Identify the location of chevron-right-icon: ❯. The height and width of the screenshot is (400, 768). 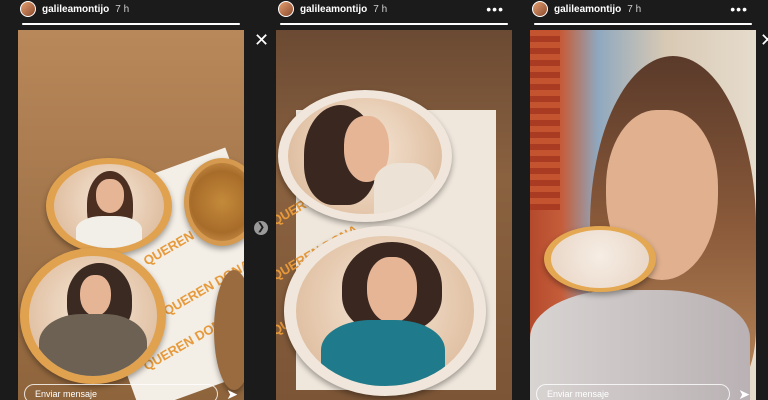
(261, 228).